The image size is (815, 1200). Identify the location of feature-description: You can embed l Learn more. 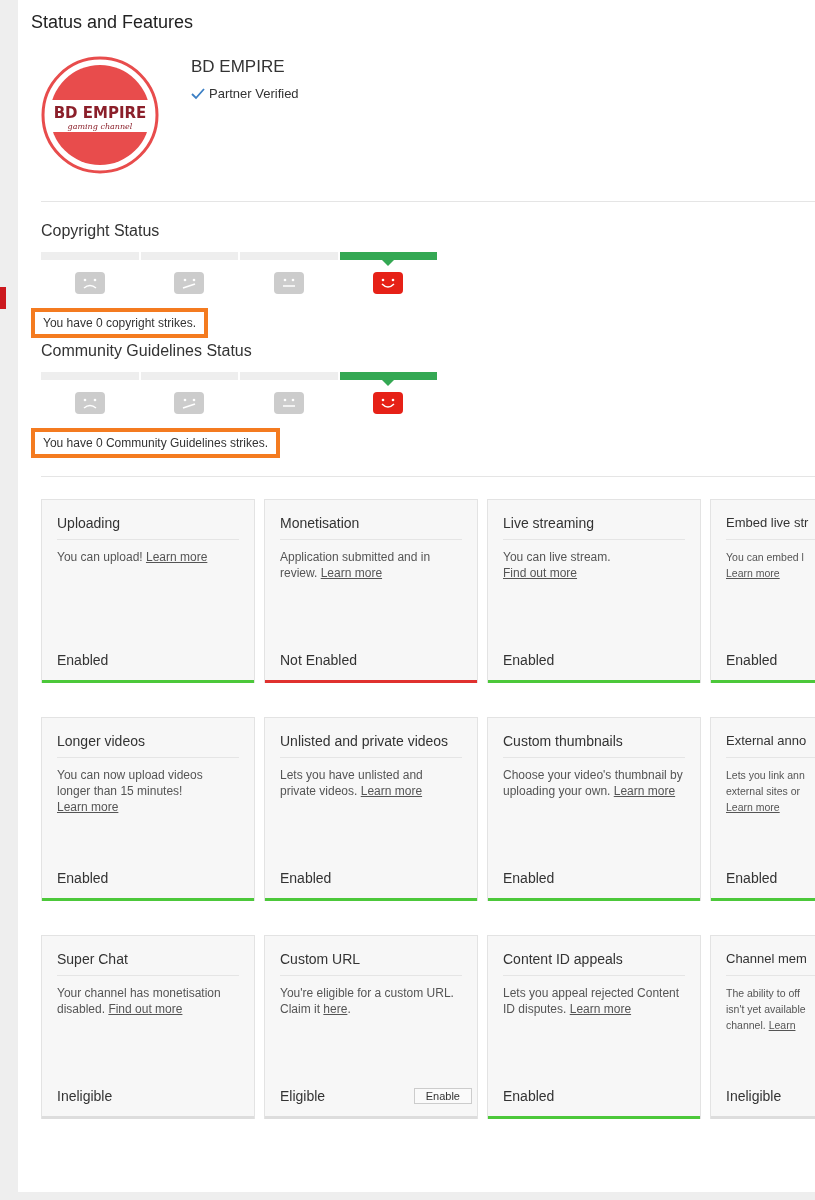
(765, 565).